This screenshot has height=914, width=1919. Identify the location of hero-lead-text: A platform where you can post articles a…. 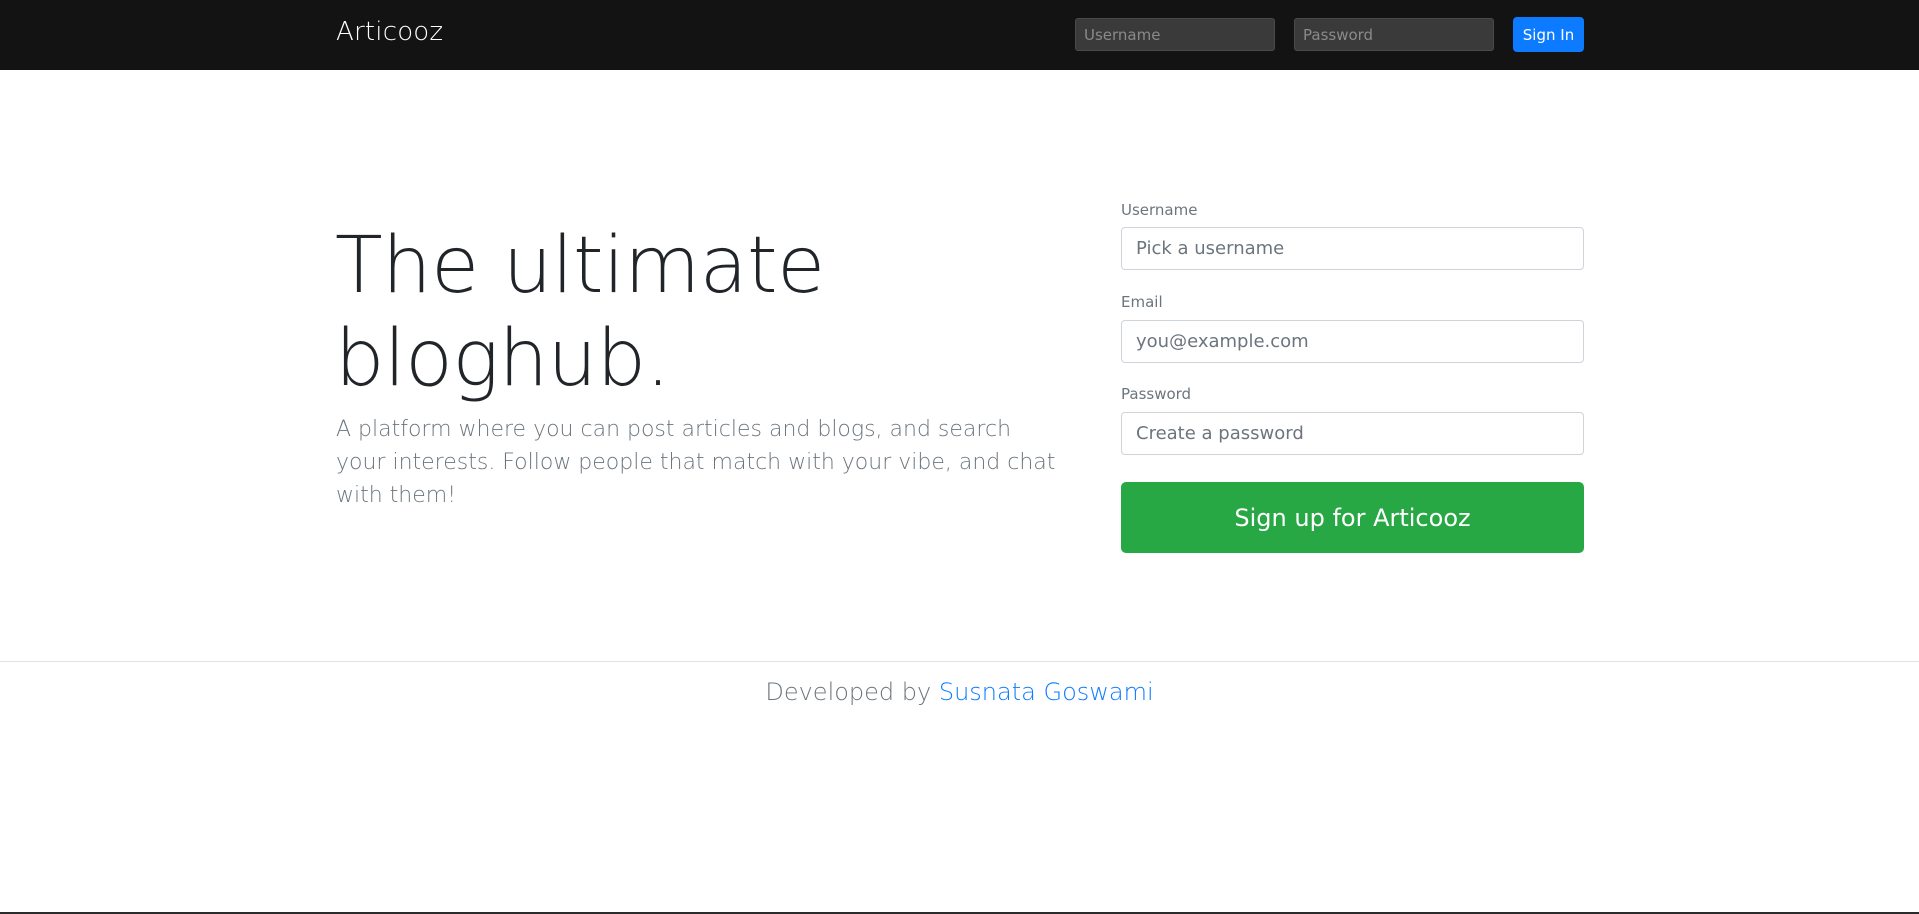
(696, 462).